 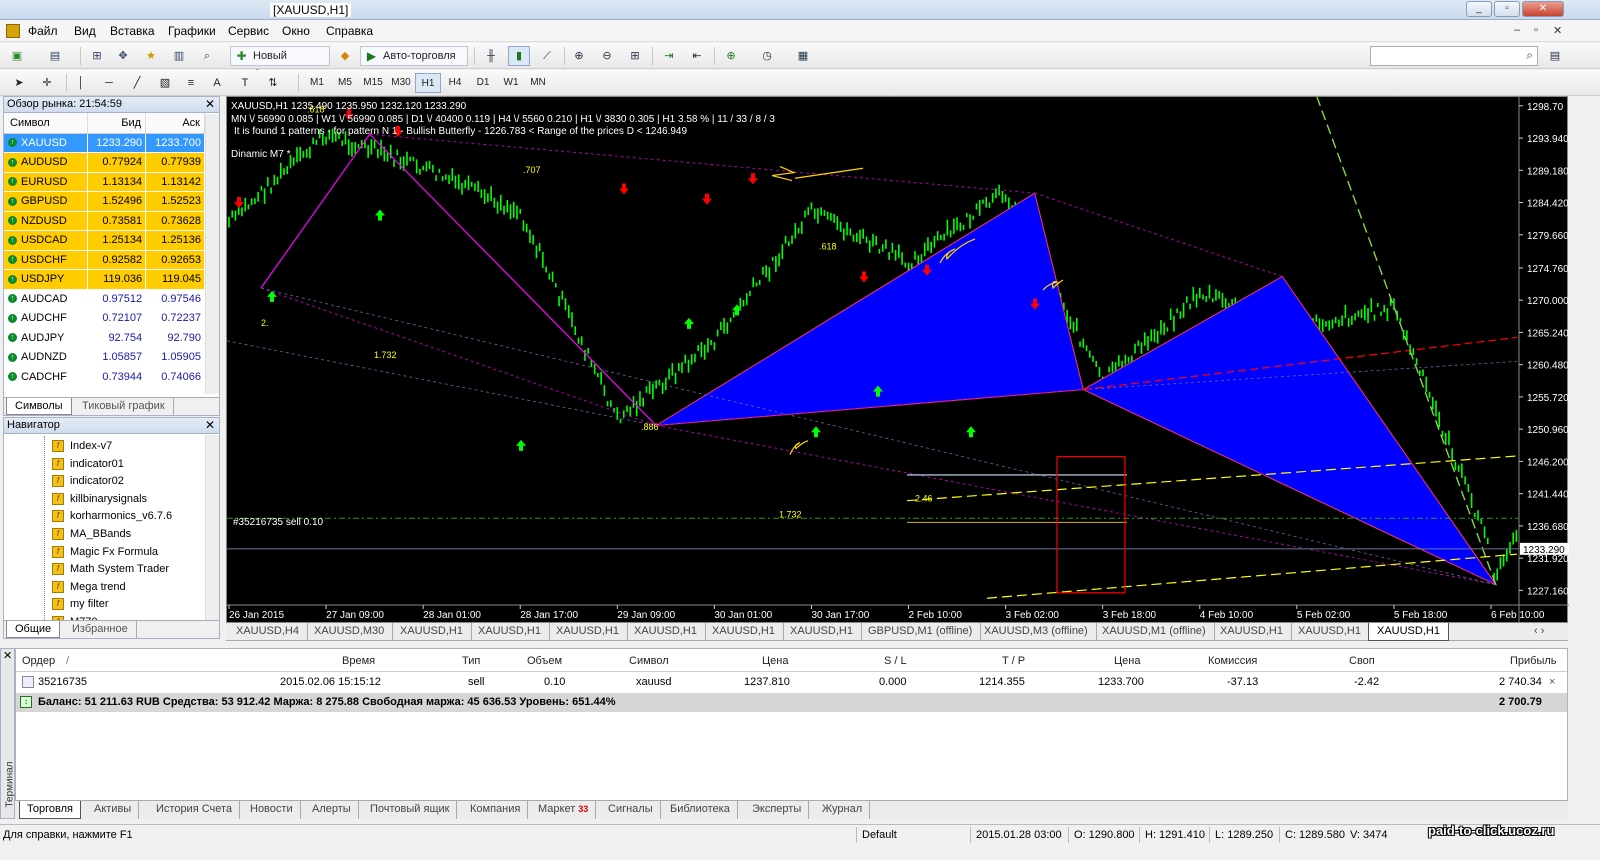 I want to click on tf-w1: W1, so click(x=511, y=83).